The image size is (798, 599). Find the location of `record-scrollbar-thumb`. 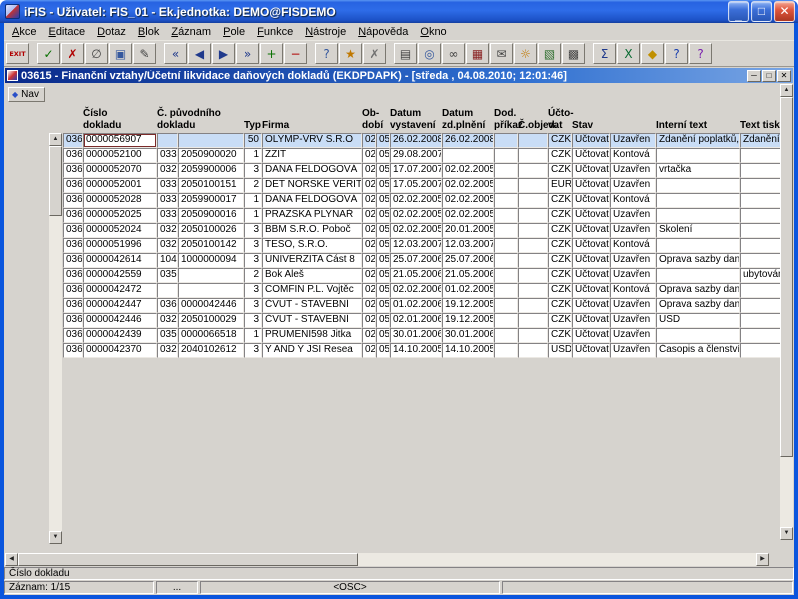

record-scrollbar-thumb is located at coordinates (55, 181).